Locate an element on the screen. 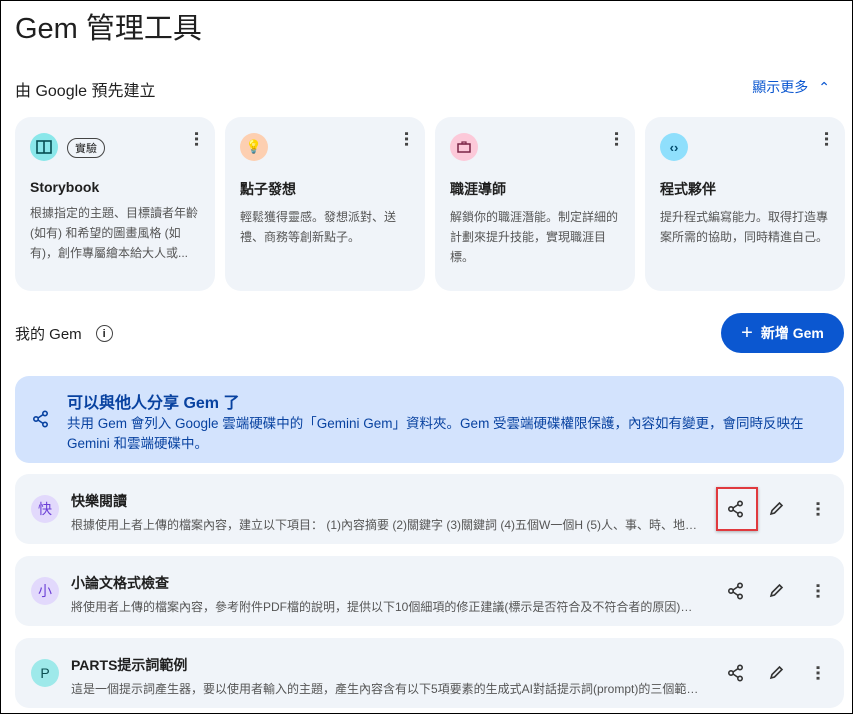 The height and width of the screenshot is (714, 853). my-gems-heading-row: 我的 Gem i is located at coordinates (64, 333).